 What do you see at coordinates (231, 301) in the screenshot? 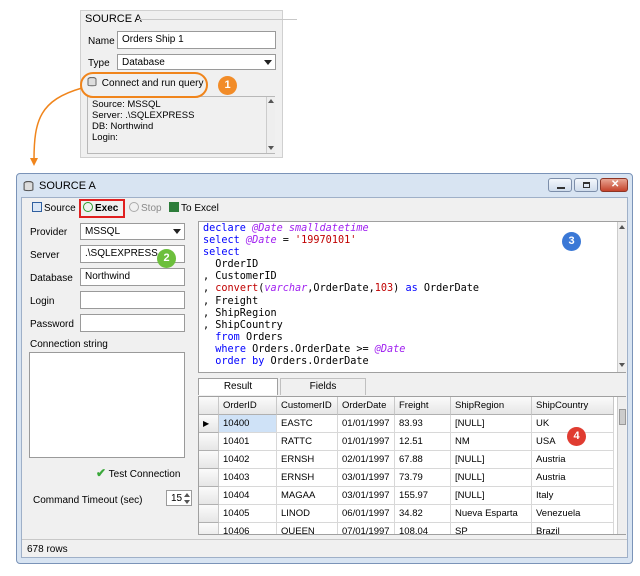
I see `code-token: , Freight` at bounding box center [231, 301].